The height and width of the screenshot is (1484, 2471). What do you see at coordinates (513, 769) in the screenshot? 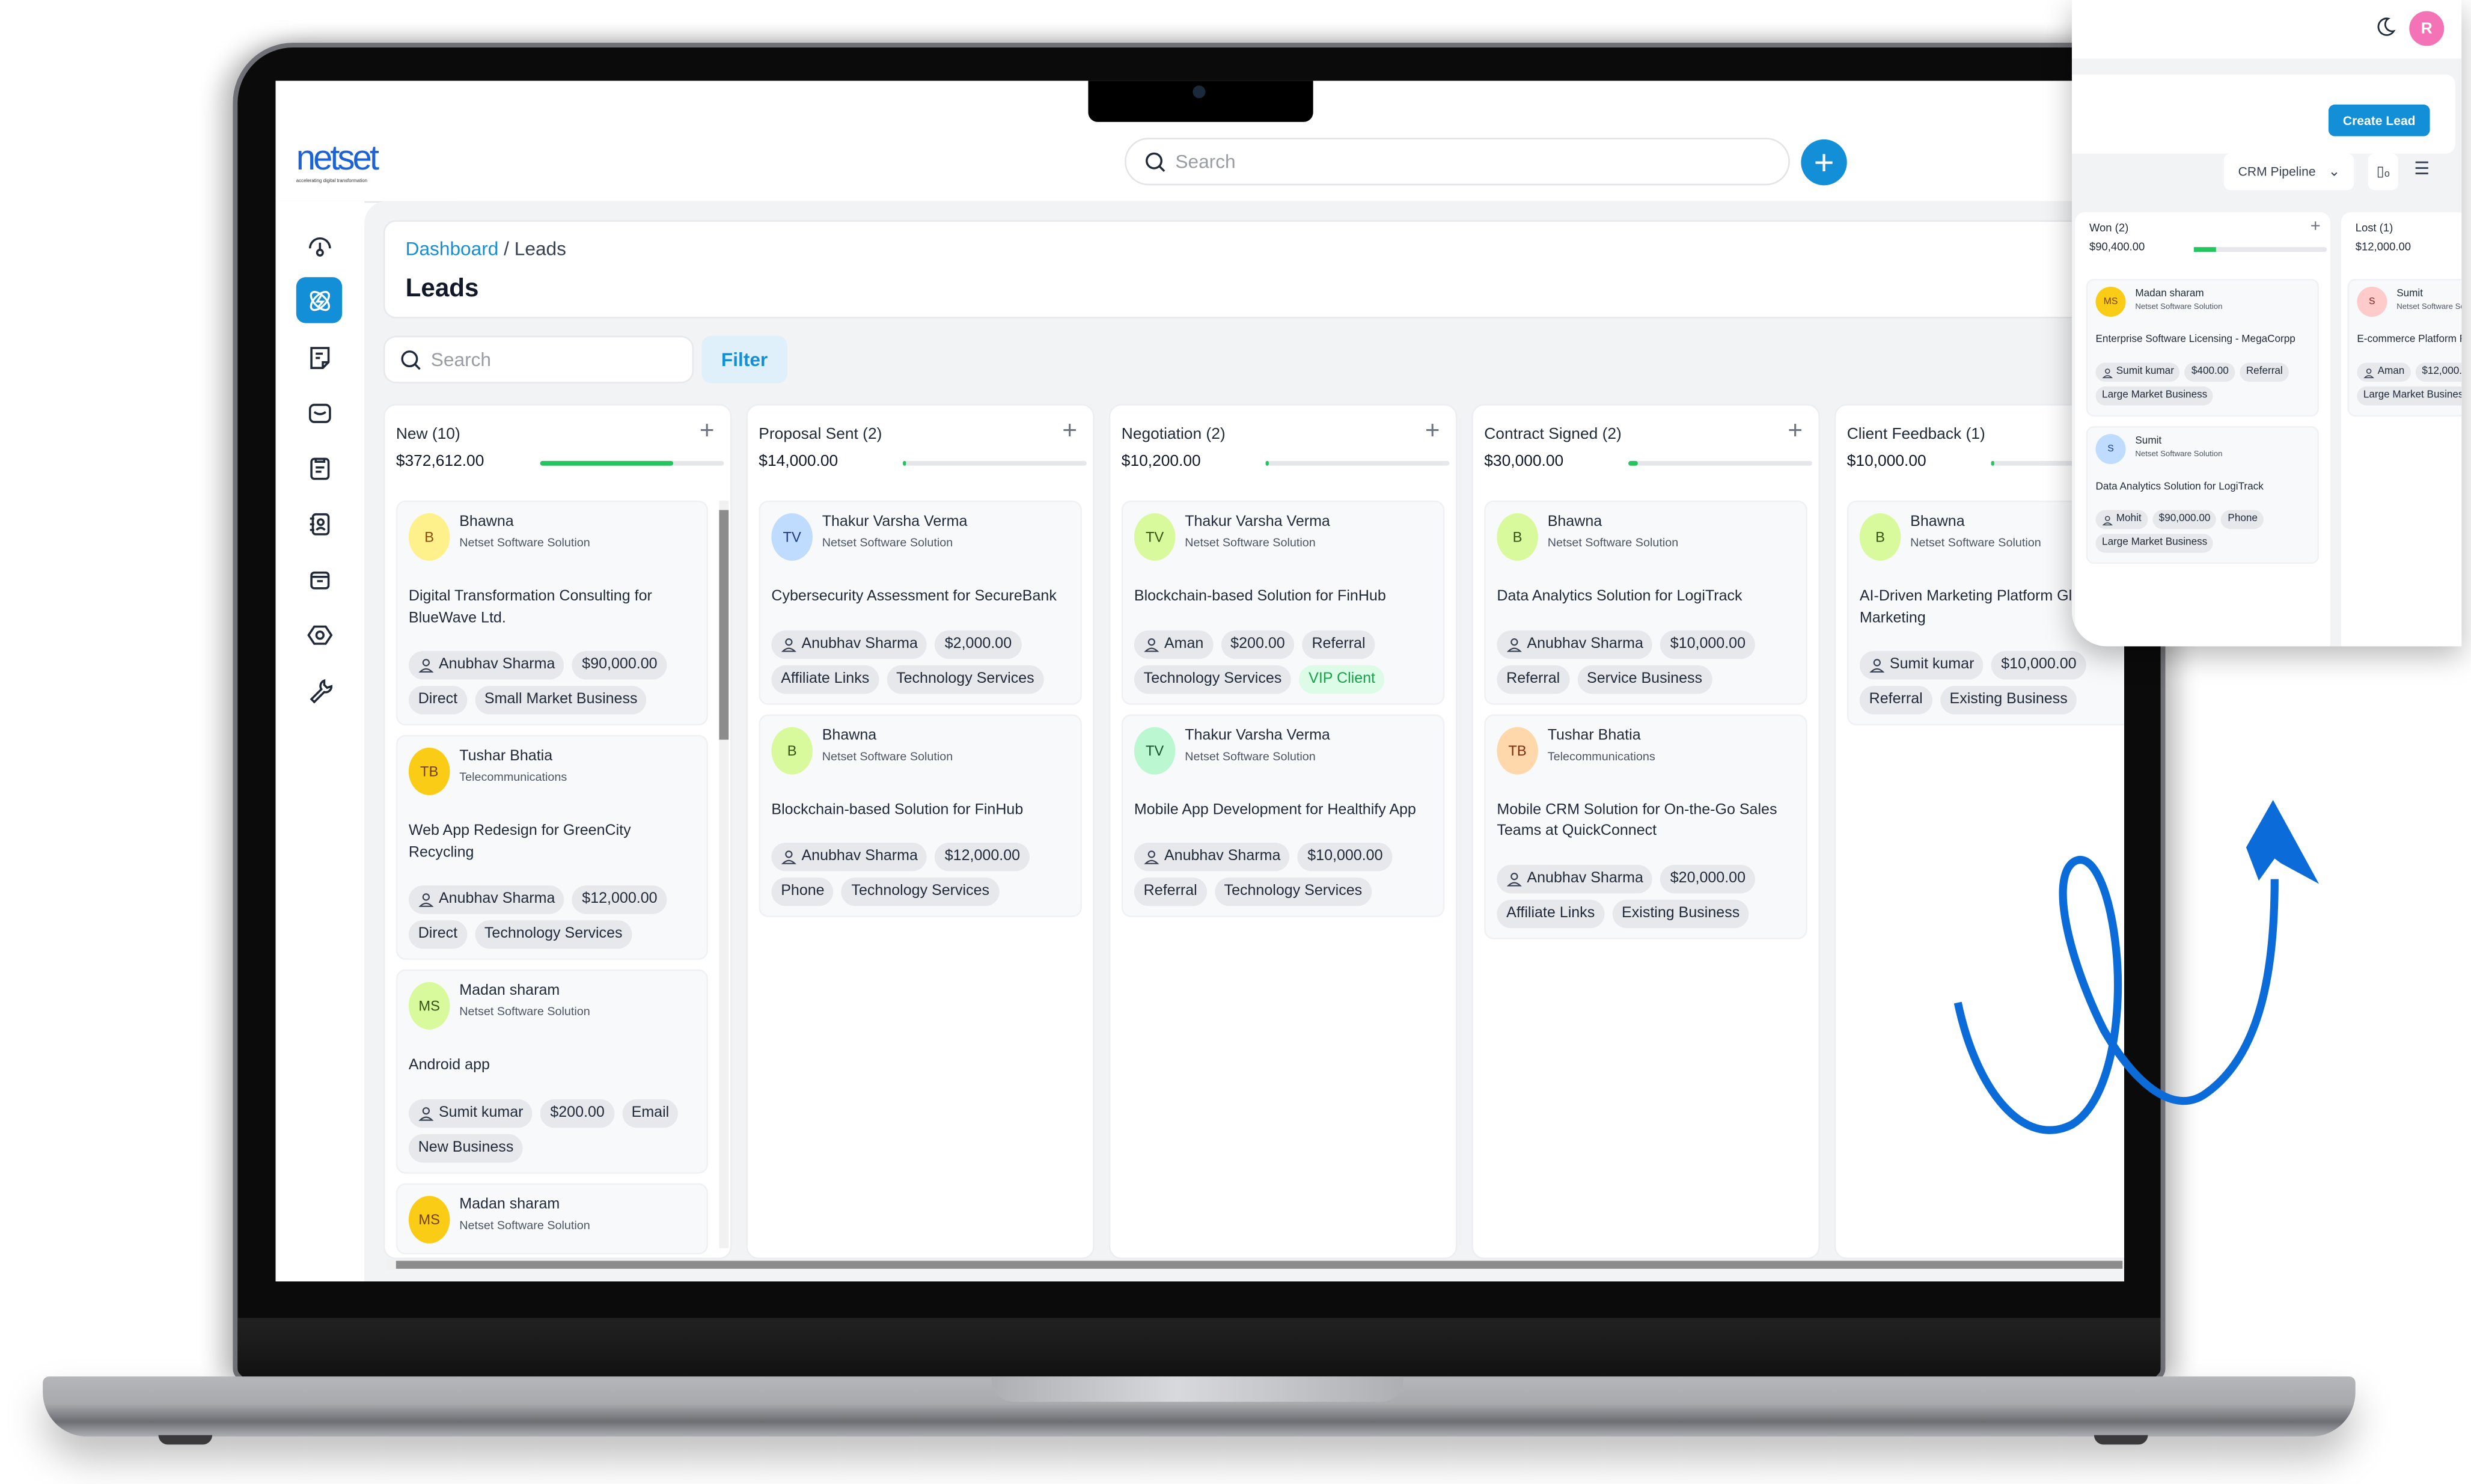
I see `contact-info: Tushar Bhatia Telecommunications` at bounding box center [513, 769].